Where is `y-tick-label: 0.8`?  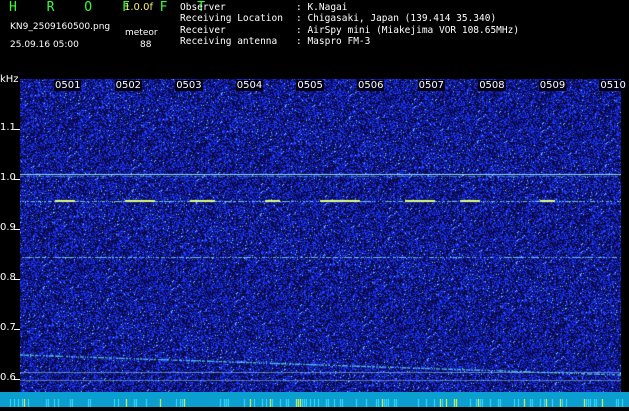 y-tick-label: 0.8 is located at coordinates (8, 277).